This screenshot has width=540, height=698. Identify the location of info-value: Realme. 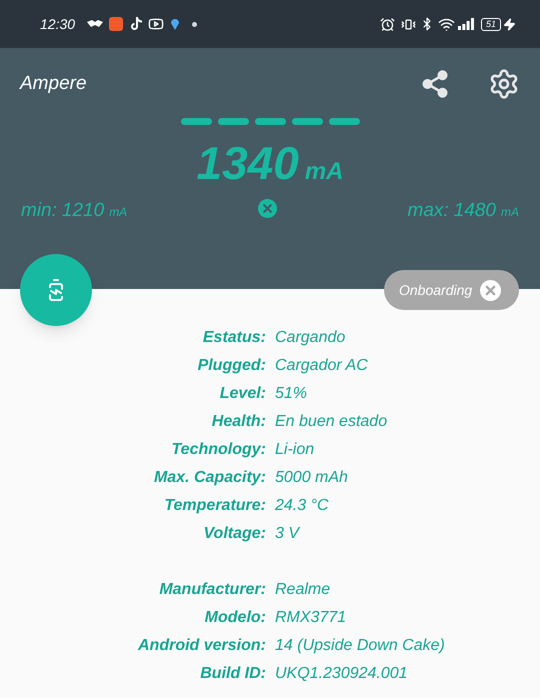
(302, 590).